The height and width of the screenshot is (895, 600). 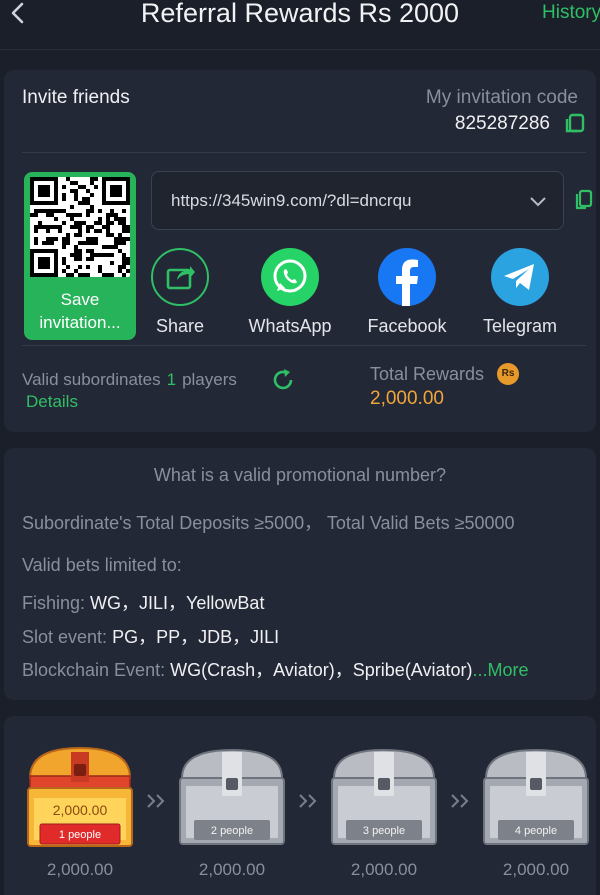 What do you see at coordinates (290, 326) in the screenshot?
I see `whatsapp-label: WhatsApp` at bounding box center [290, 326].